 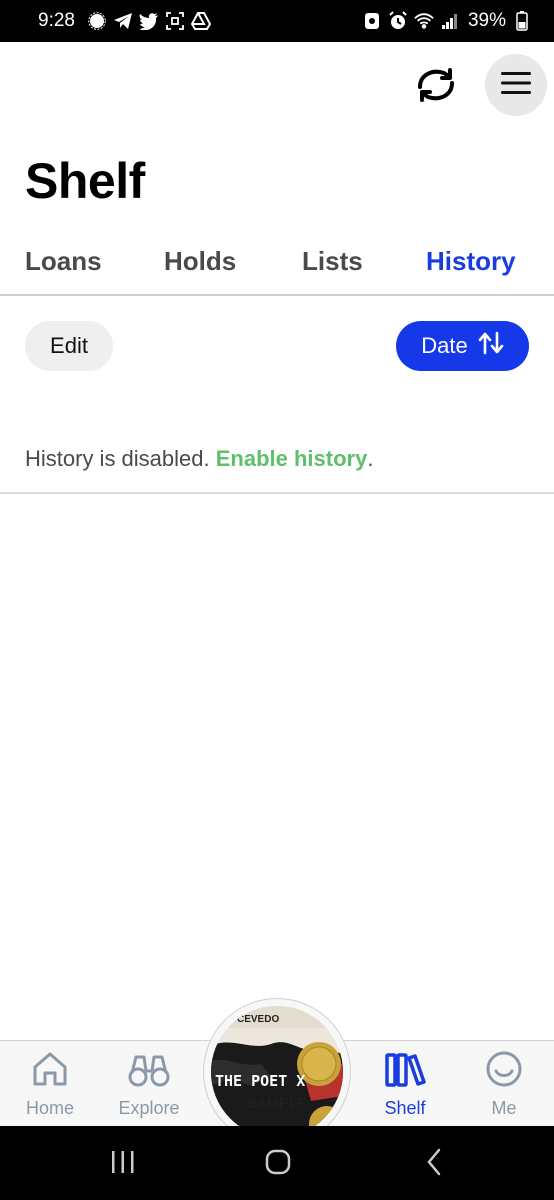 I want to click on sort-date-button: Date, so click(x=462, y=346).